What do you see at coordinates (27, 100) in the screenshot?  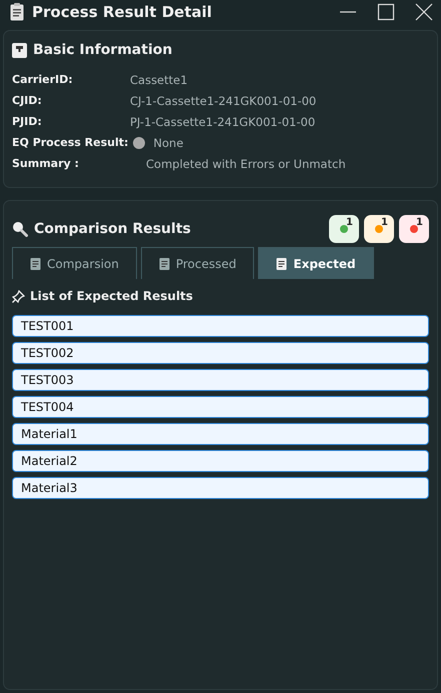 I see `field-label: CJID:` at bounding box center [27, 100].